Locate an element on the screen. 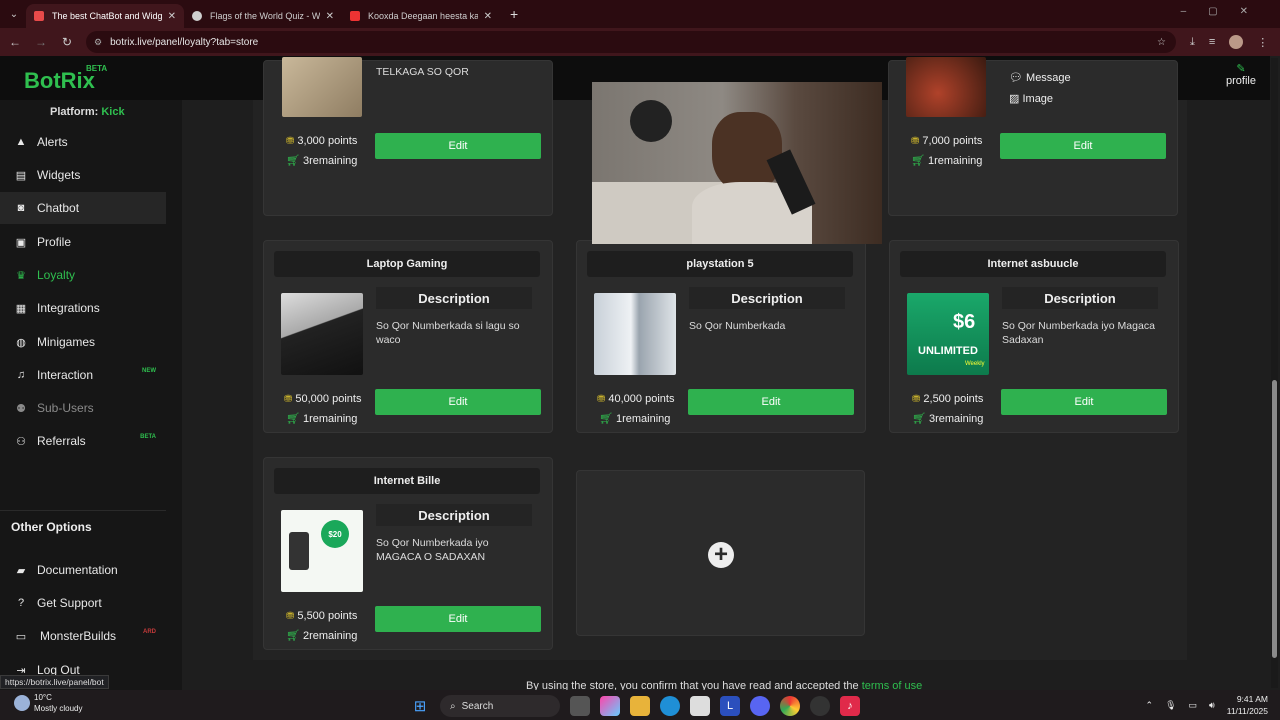 This screenshot has height=720, width=1280. app-icon is located at coordinates (820, 706).